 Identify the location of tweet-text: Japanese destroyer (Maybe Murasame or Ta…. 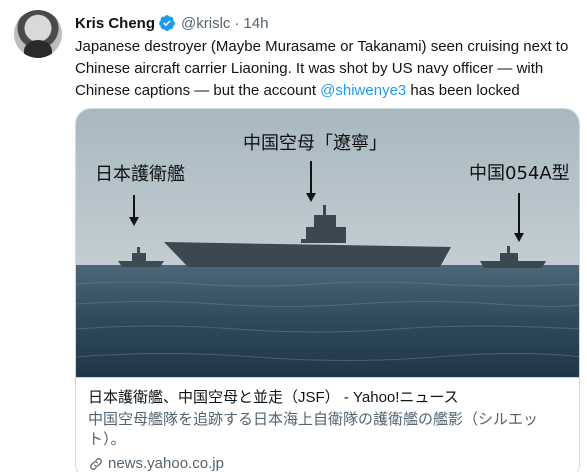
(327, 69).